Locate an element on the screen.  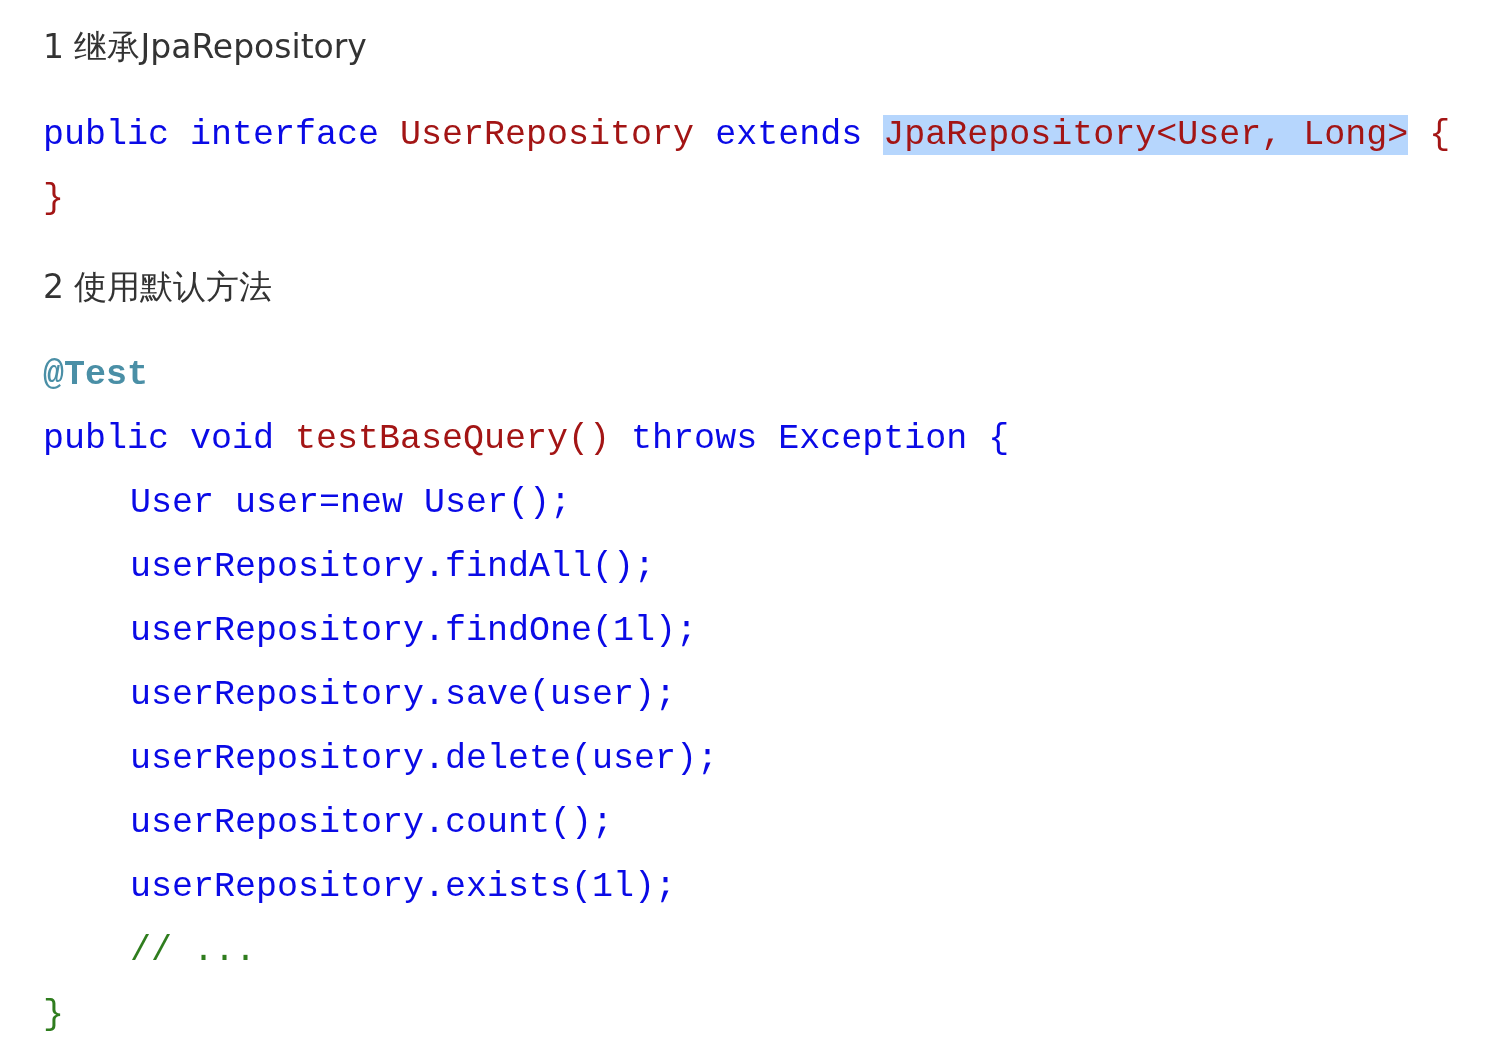
code-line: public void testBaseQuery() throws Exception { is located at coordinates (526, 439).